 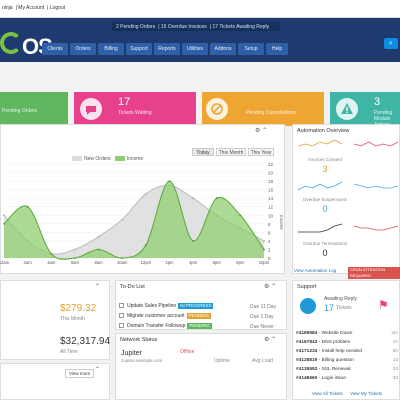 What do you see at coordinates (139, 49) in the screenshot?
I see `nav-support: Support` at bounding box center [139, 49].